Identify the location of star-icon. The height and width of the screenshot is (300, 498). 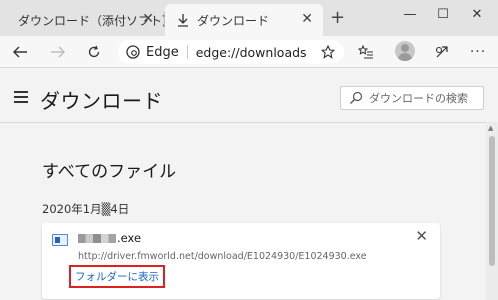
(328, 52).